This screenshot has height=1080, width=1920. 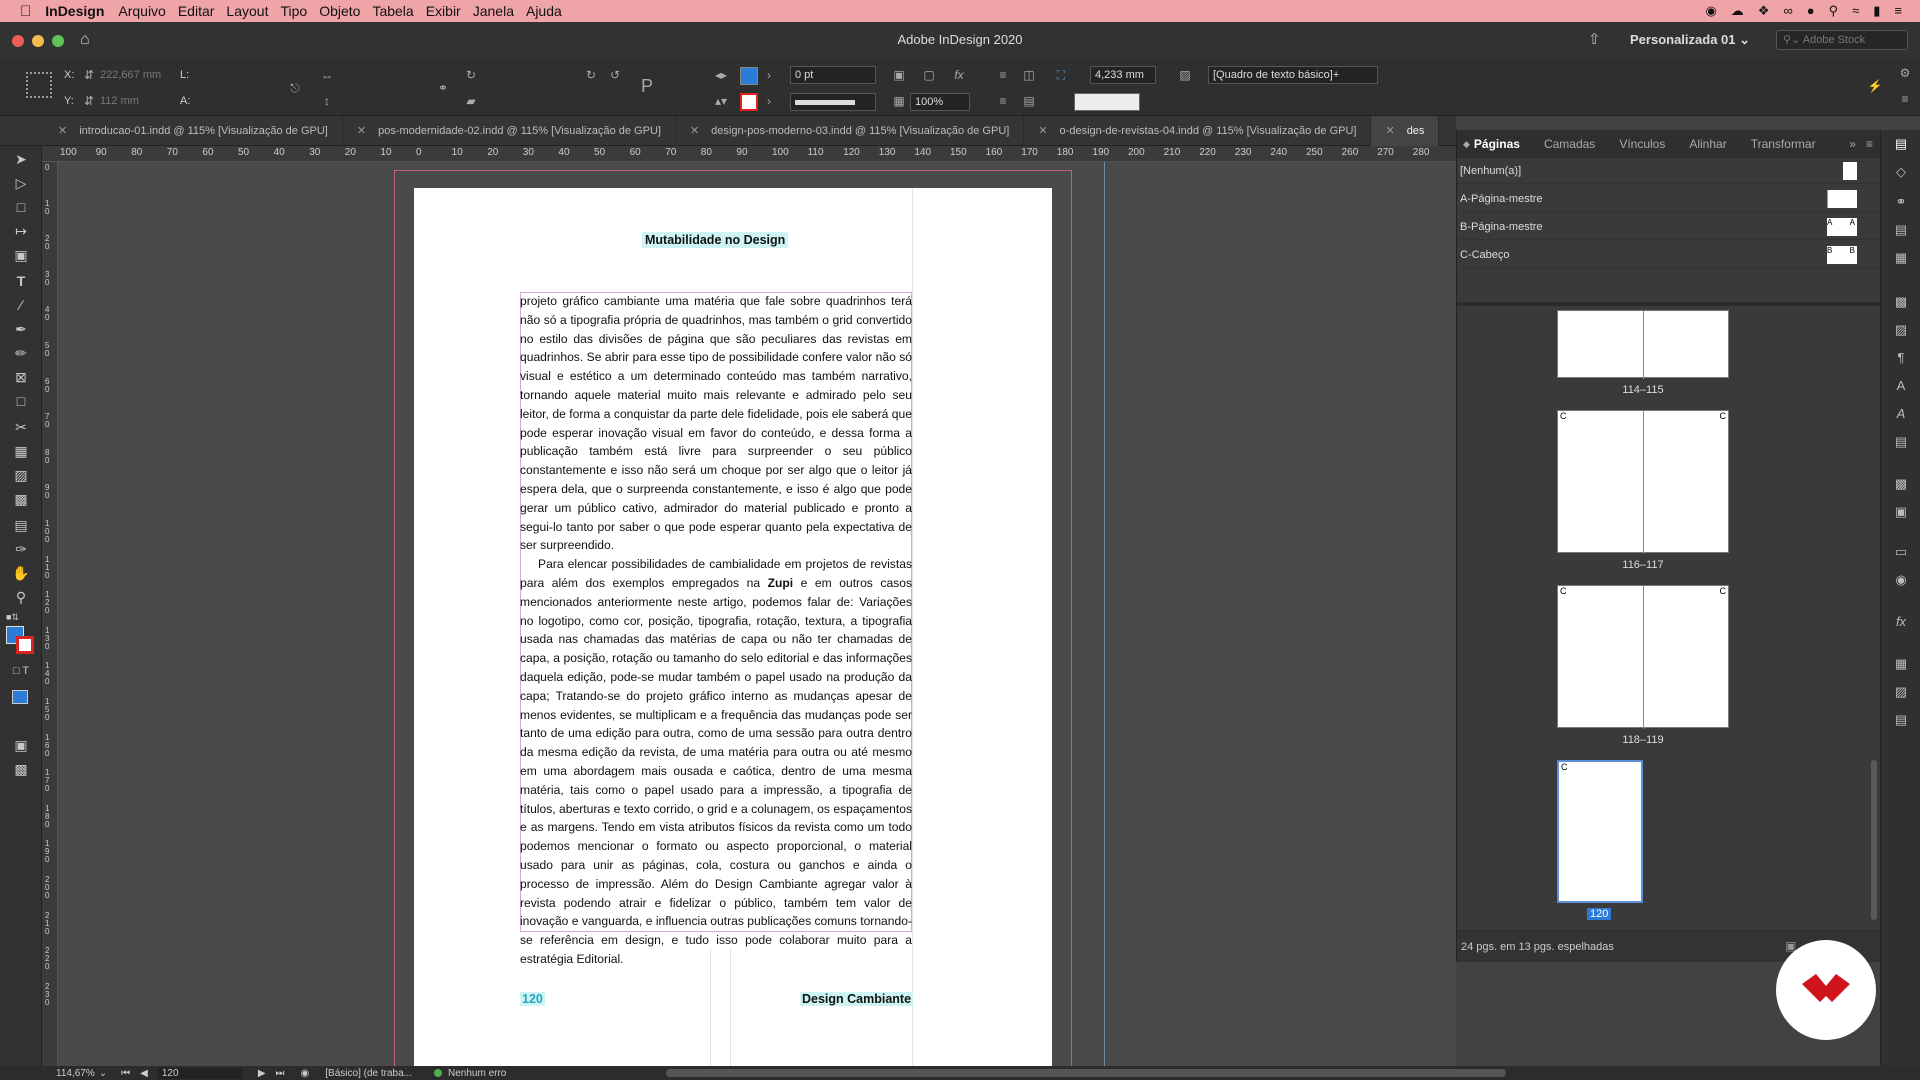 What do you see at coordinates (1901, 665) in the screenshot?
I see `table-icon: ▦` at bounding box center [1901, 665].